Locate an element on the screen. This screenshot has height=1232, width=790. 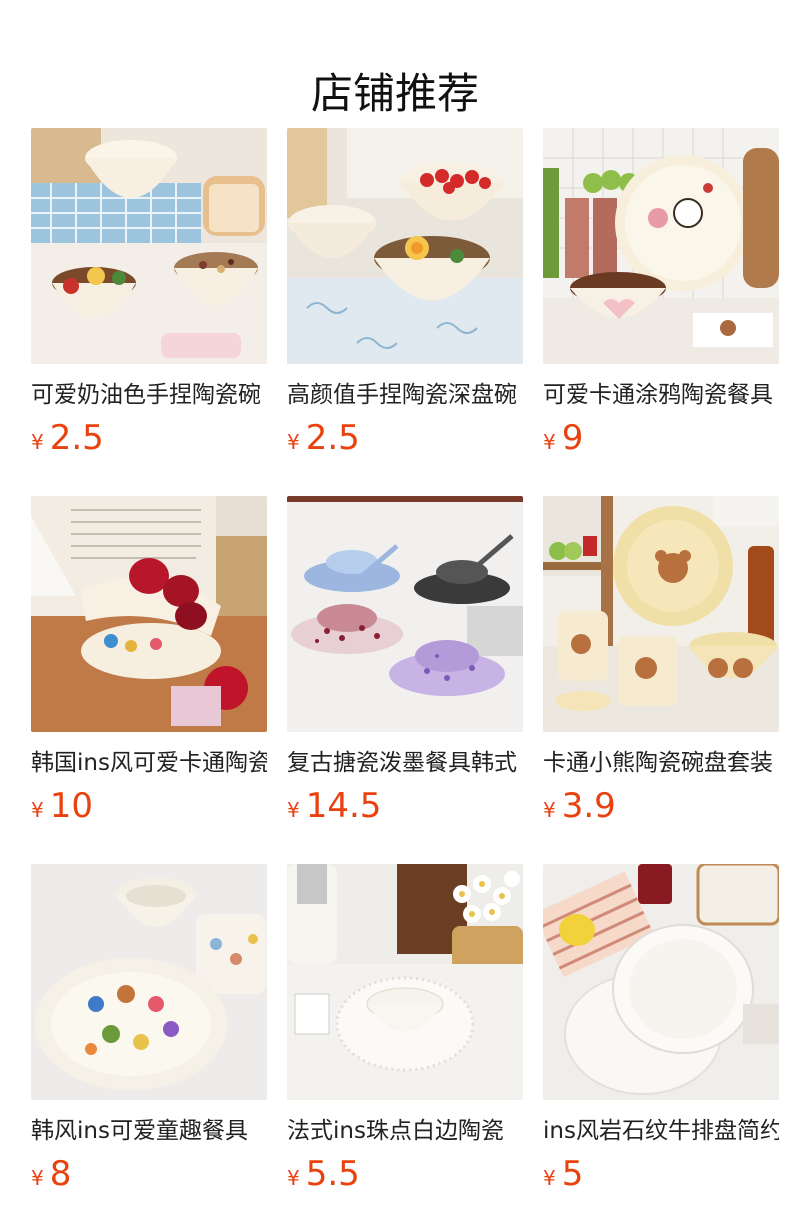
product-price: ¥5 is located at coordinates (563, 1174).